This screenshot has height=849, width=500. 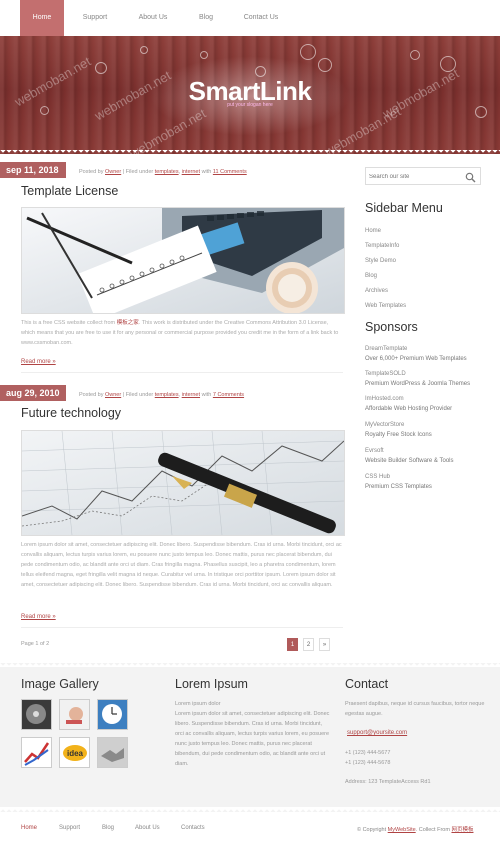 I want to click on laptop-photo-illustration, so click(x=183, y=260).